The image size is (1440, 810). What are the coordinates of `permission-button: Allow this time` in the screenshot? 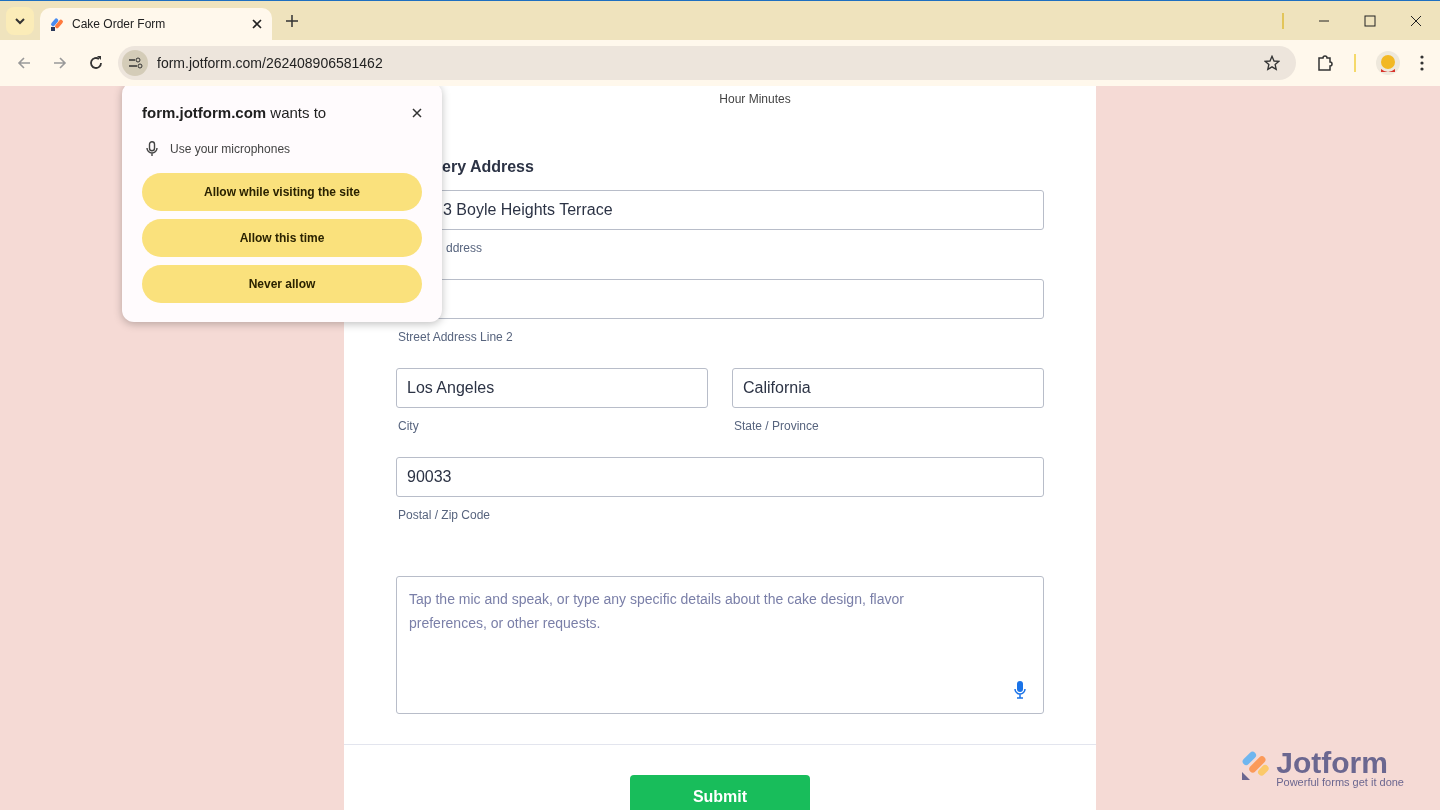 It's located at (282, 238).